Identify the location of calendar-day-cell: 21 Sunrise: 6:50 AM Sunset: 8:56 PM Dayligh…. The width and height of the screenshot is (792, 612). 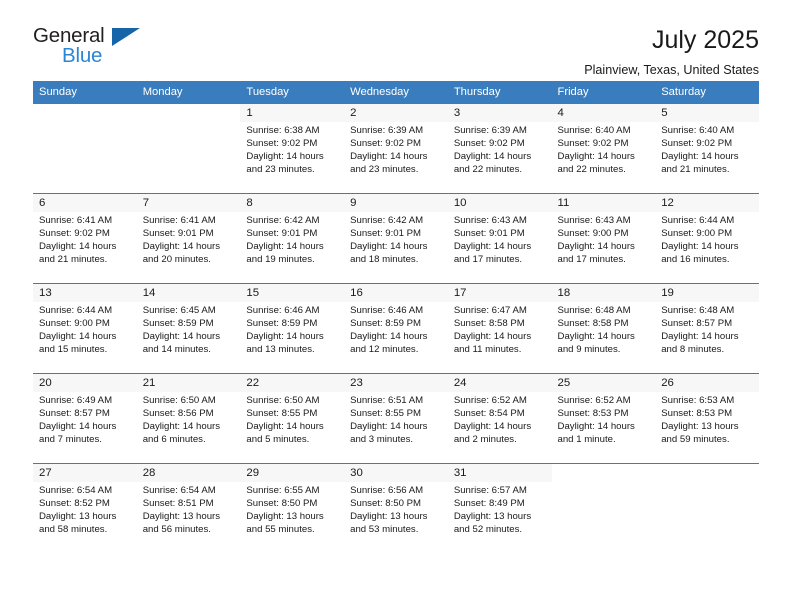
(188, 418).